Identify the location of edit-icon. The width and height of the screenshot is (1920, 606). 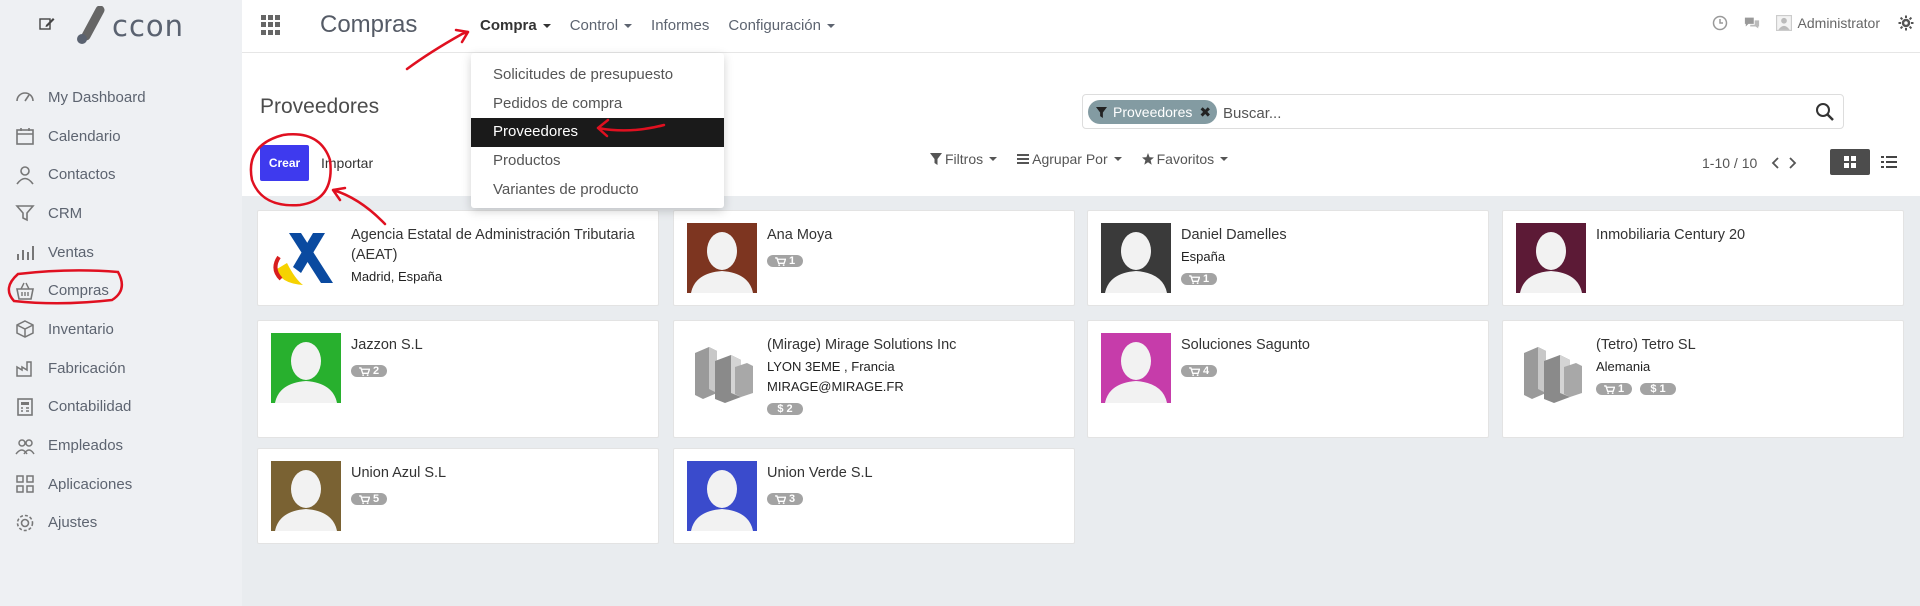
(47, 24).